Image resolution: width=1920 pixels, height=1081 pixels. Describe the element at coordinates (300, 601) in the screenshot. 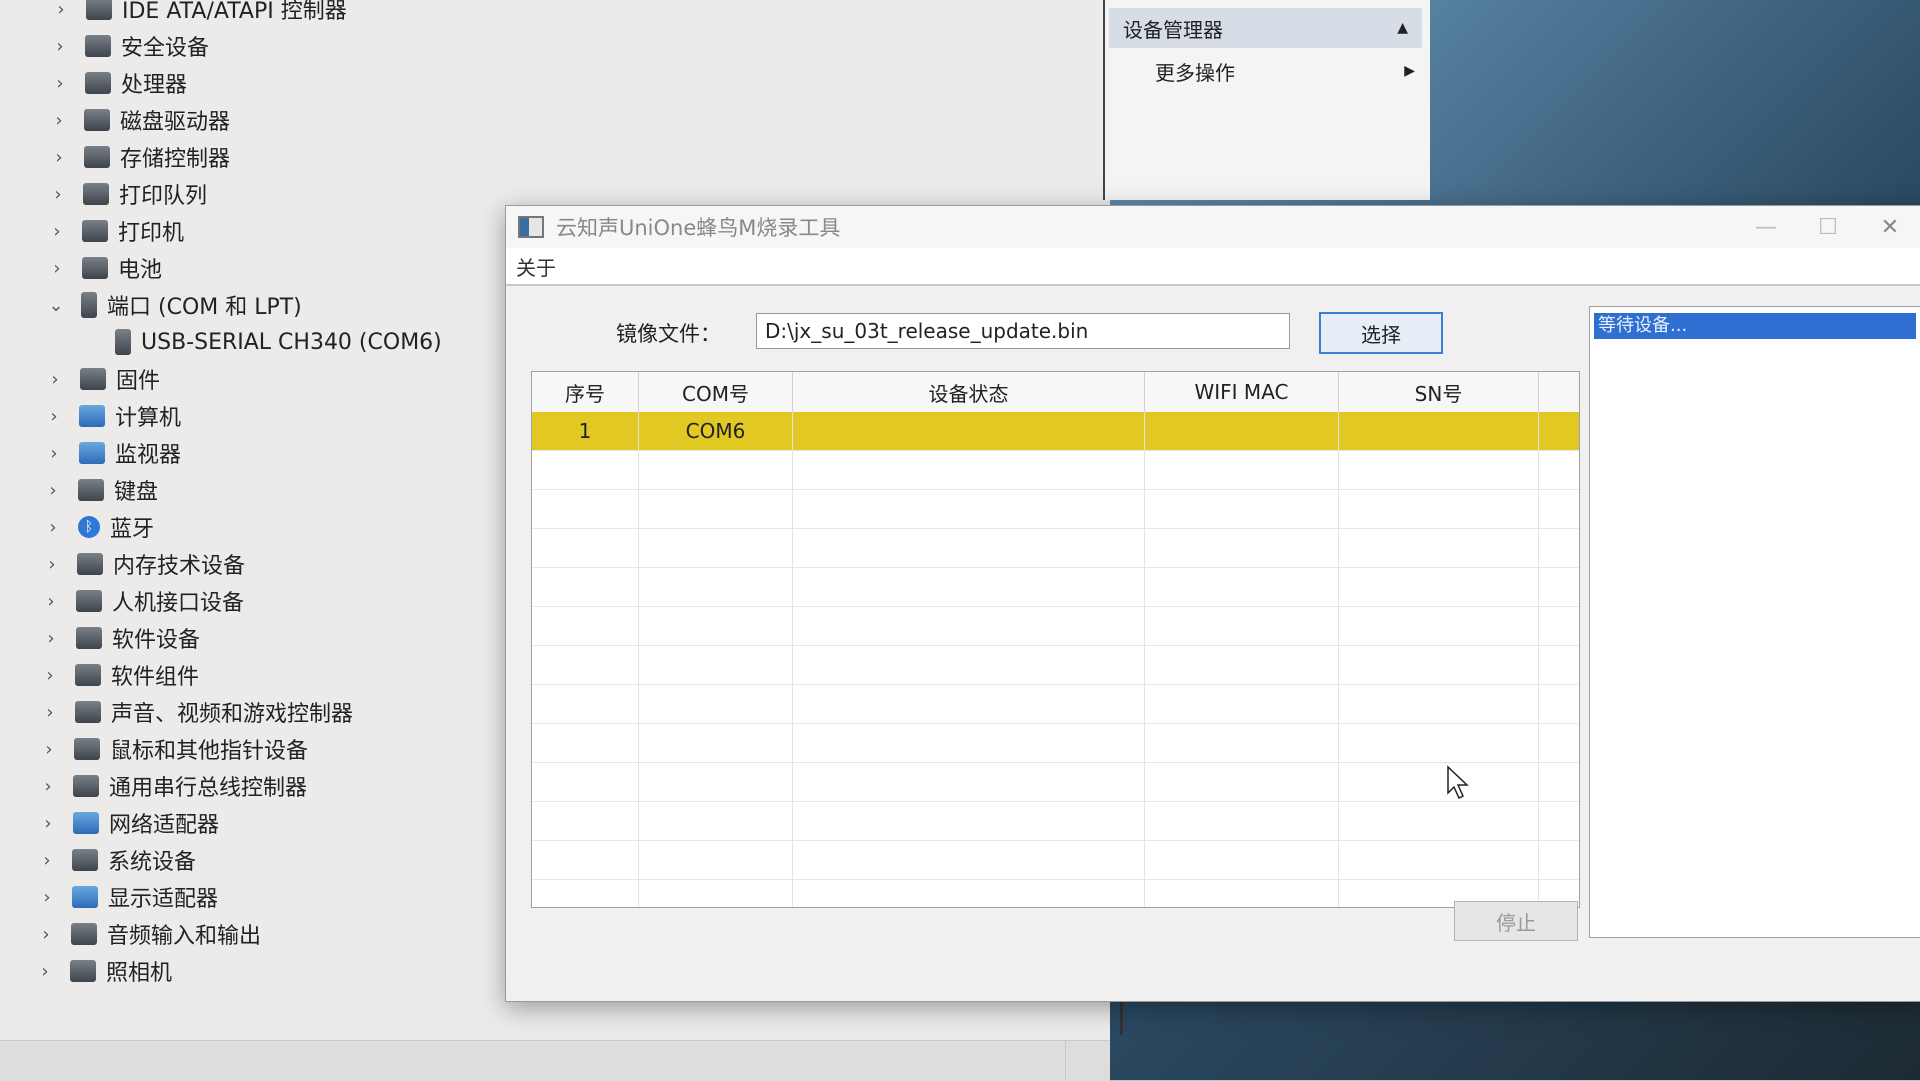

I see `tree-category: › 人机接口设备` at that location.